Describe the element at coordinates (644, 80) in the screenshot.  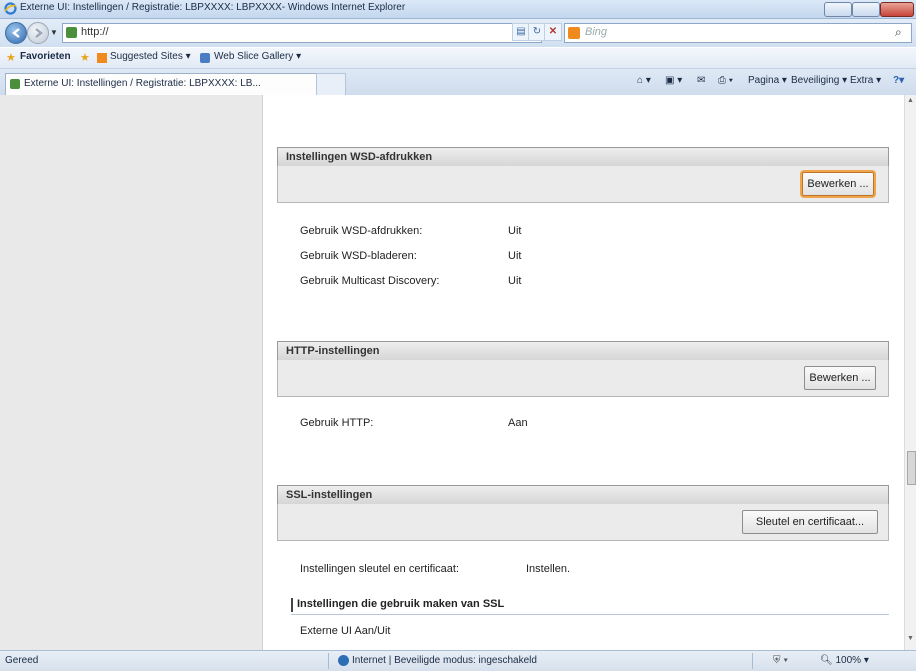
I see `home-icon: ⌂ ▾` at that location.